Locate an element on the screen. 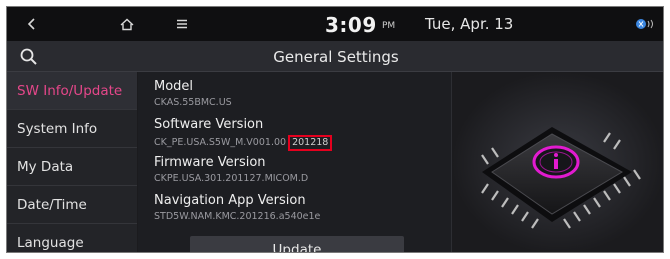 This screenshot has height=259, width=670. home-icon is located at coordinates (127, 24).